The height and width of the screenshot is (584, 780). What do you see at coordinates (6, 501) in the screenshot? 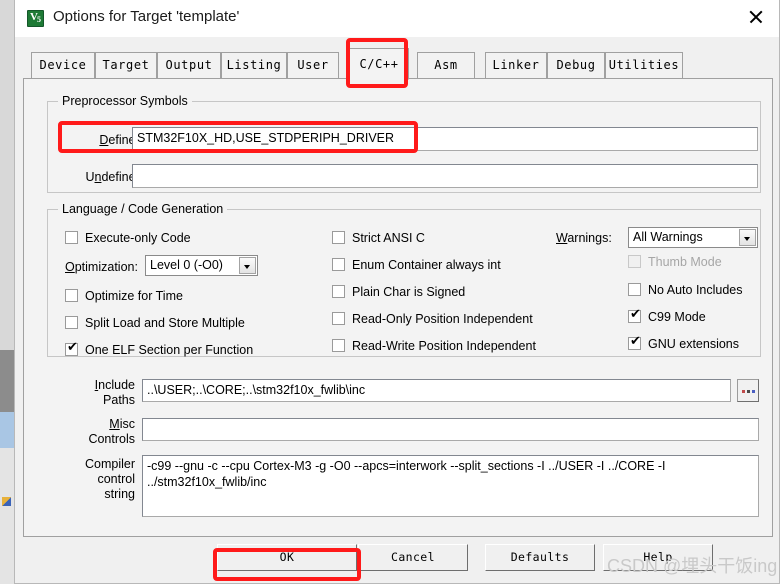
I see `taskbar-app-icon` at bounding box center [6, 501].